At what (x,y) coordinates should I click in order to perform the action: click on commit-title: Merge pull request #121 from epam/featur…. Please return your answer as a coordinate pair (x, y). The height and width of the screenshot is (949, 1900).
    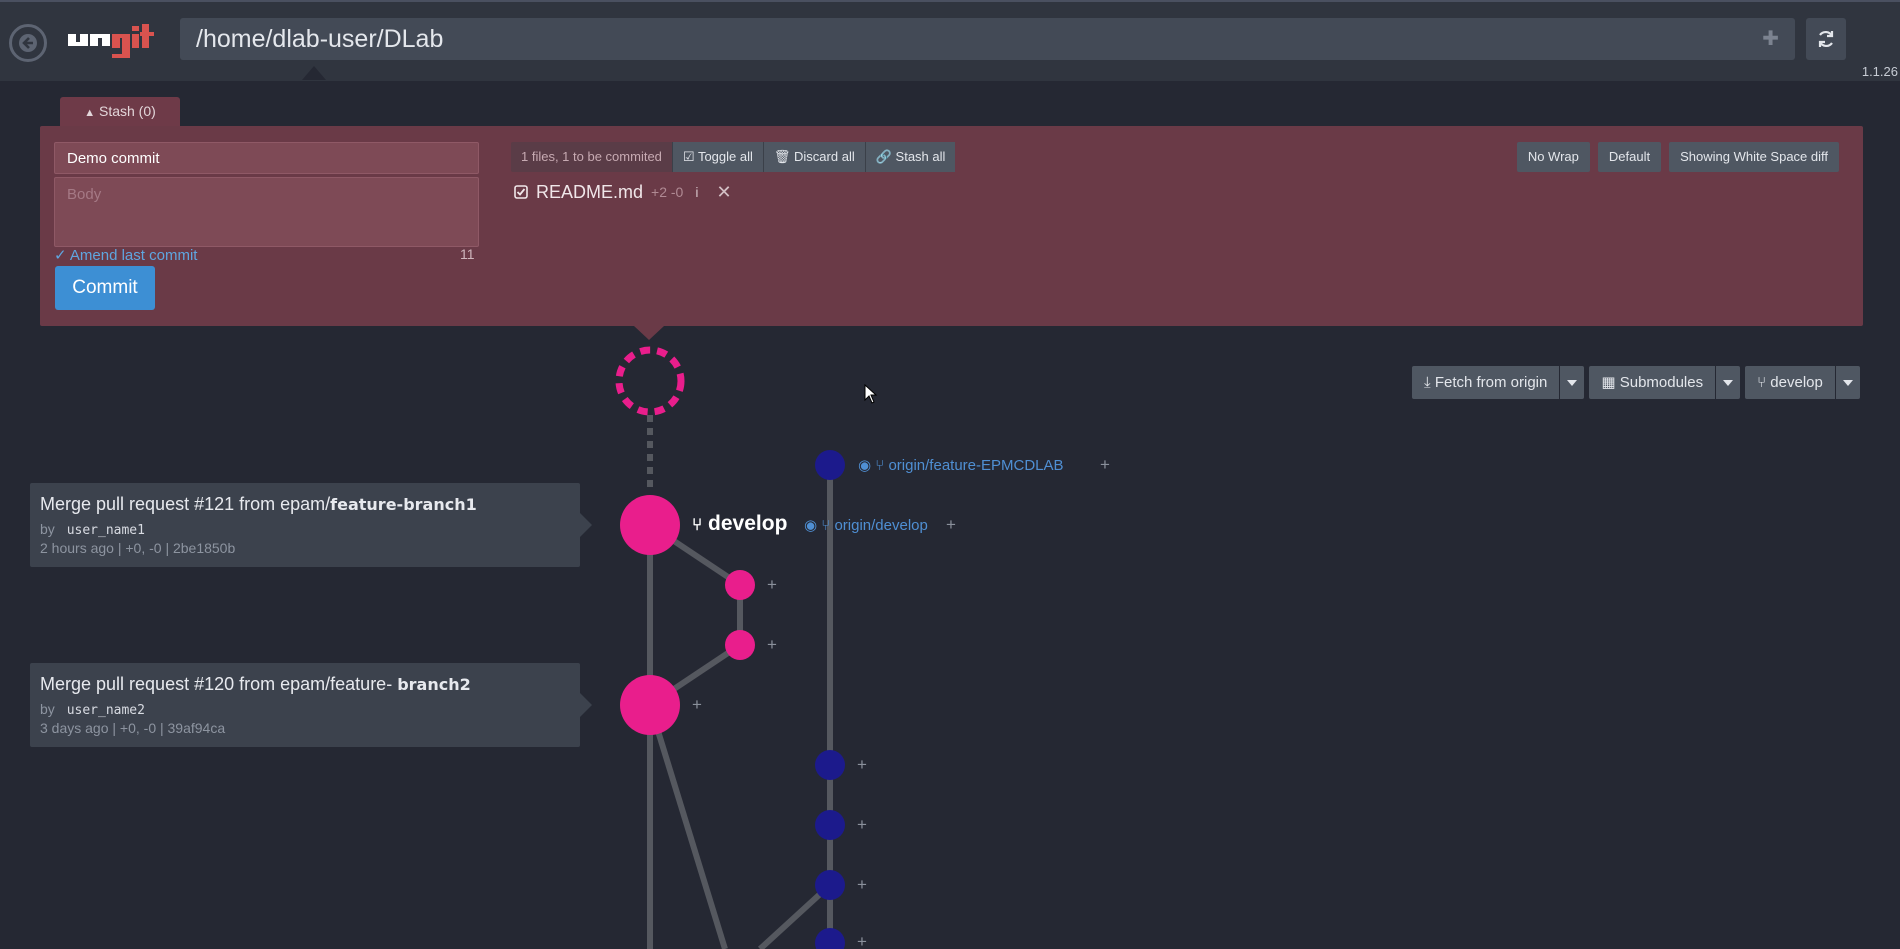
    Looking at the image, I should click on (258, 504).